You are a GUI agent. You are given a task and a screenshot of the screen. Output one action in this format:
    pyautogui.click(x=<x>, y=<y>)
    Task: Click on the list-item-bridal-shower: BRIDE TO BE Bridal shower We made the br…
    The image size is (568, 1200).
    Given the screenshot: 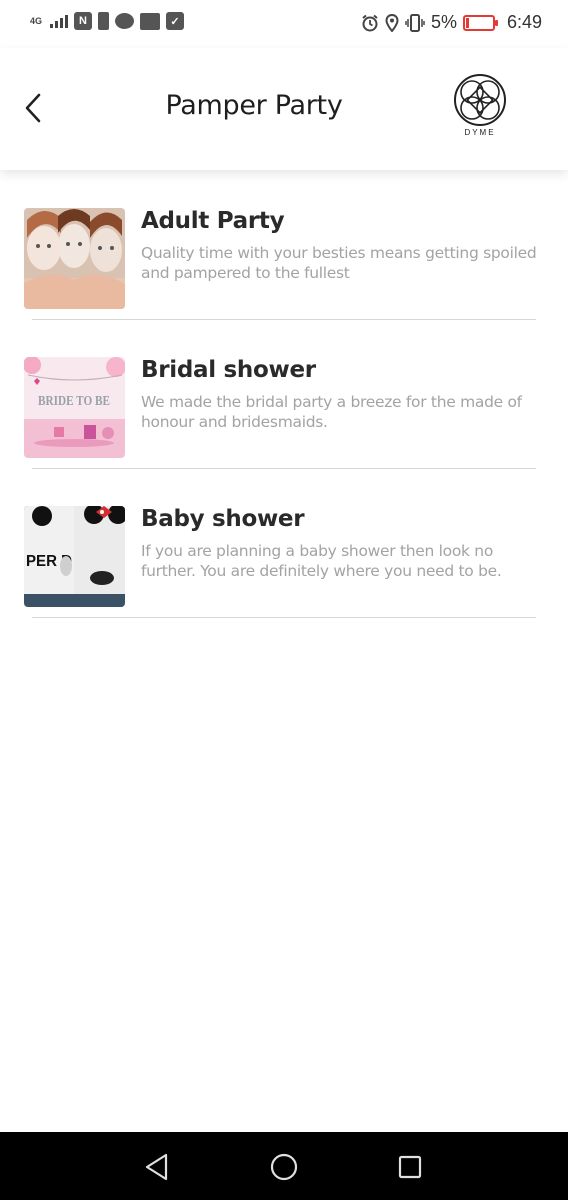 What is the action you would take?
    pyautogui.click(x=284, y=394)
    